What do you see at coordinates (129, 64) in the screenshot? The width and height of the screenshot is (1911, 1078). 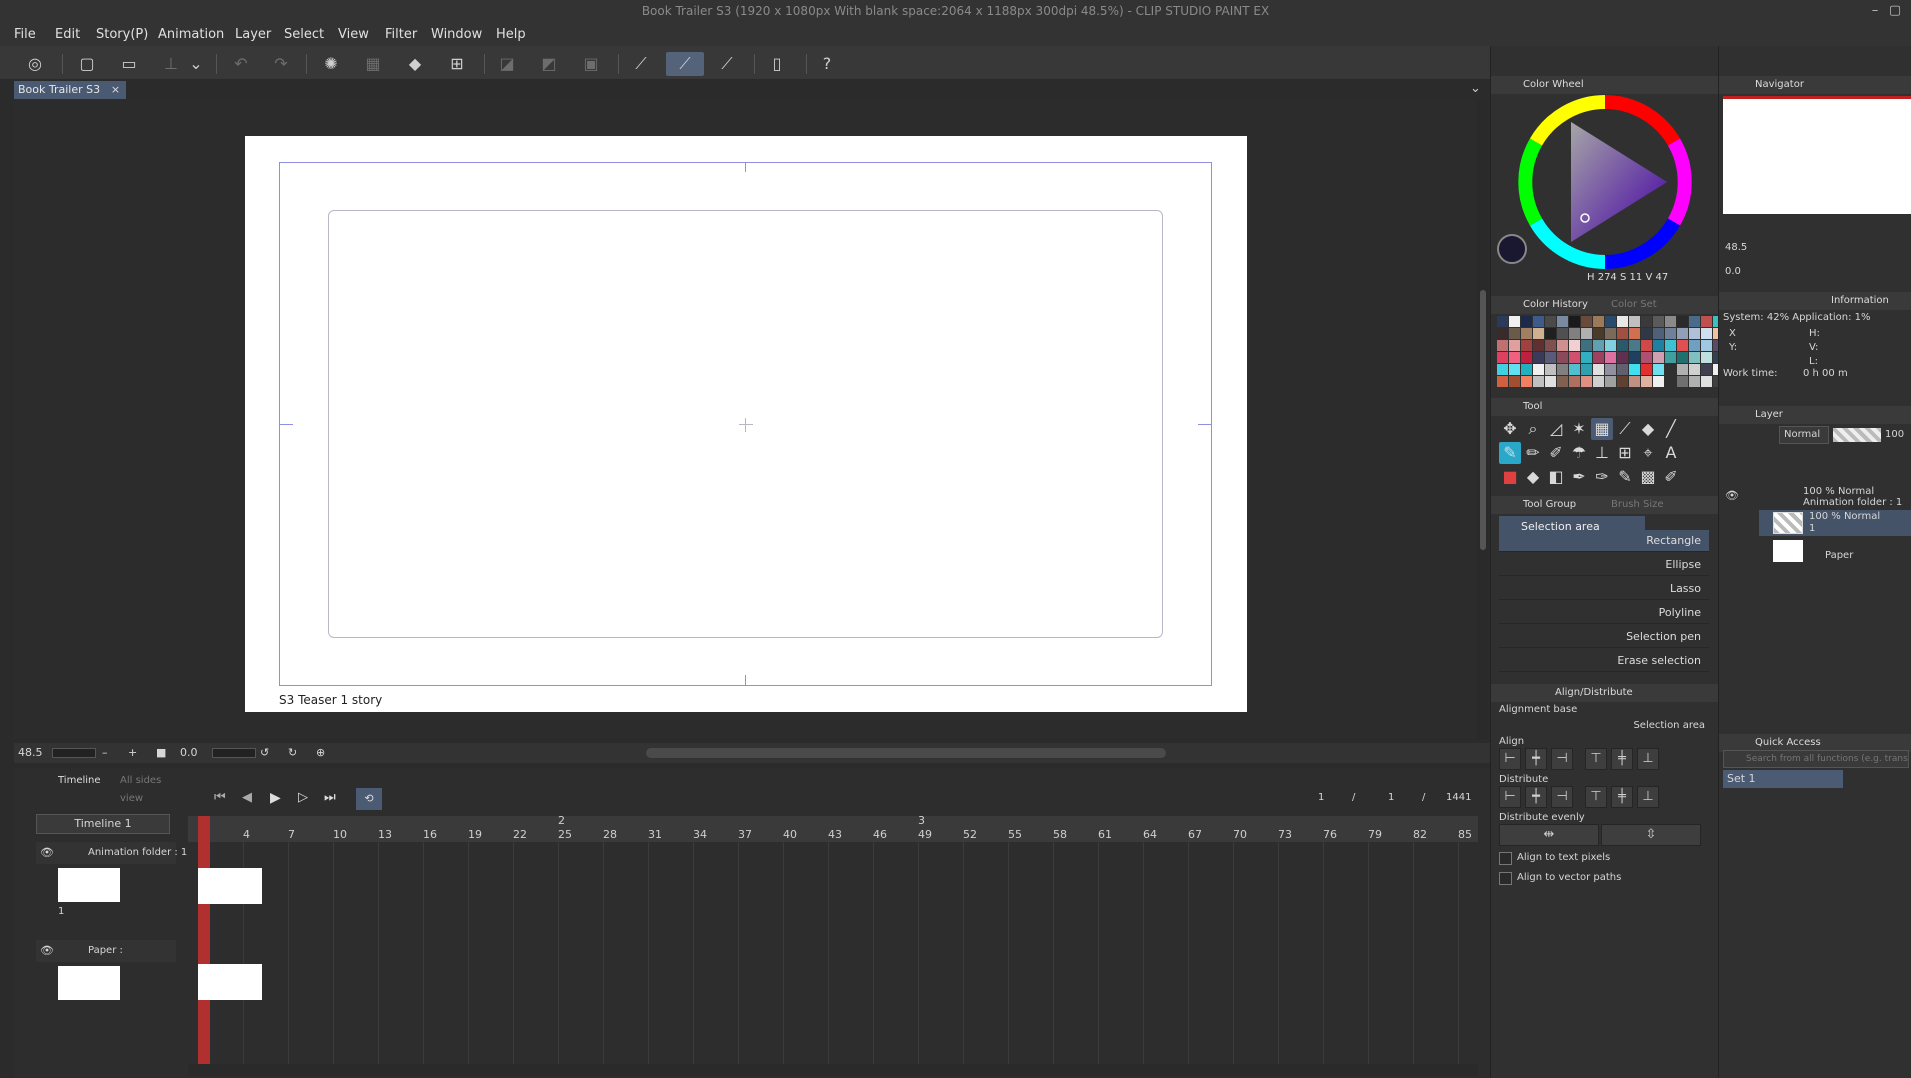 I see `open-folder-icon: ▭` at bounding box center [129, 64].